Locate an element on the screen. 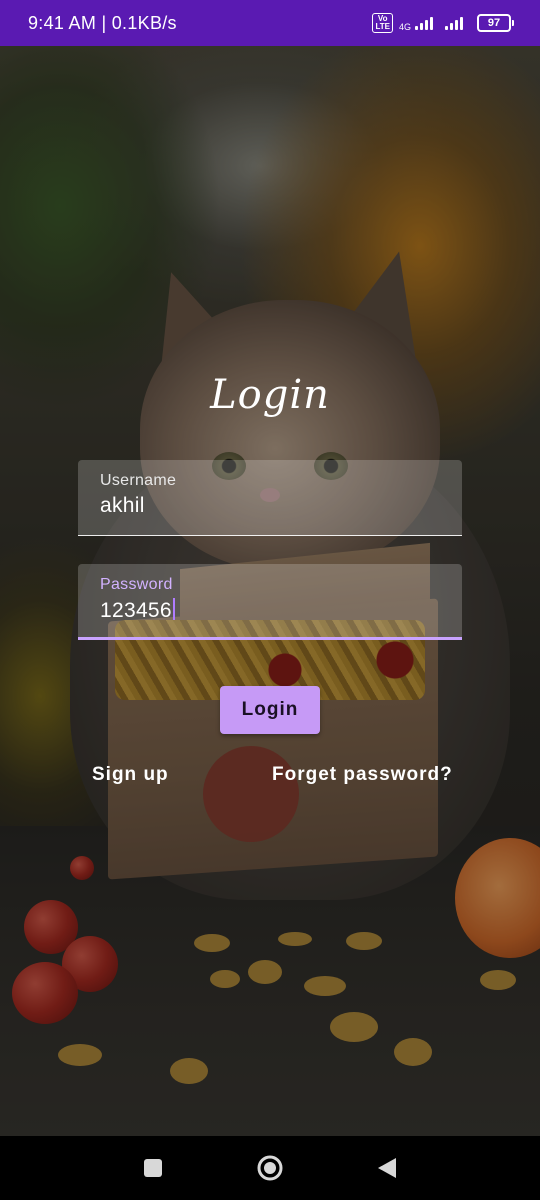 The width and height of the screenshot is (540, 1200). username-field: Username akhil is located at coordinates (270, 498).